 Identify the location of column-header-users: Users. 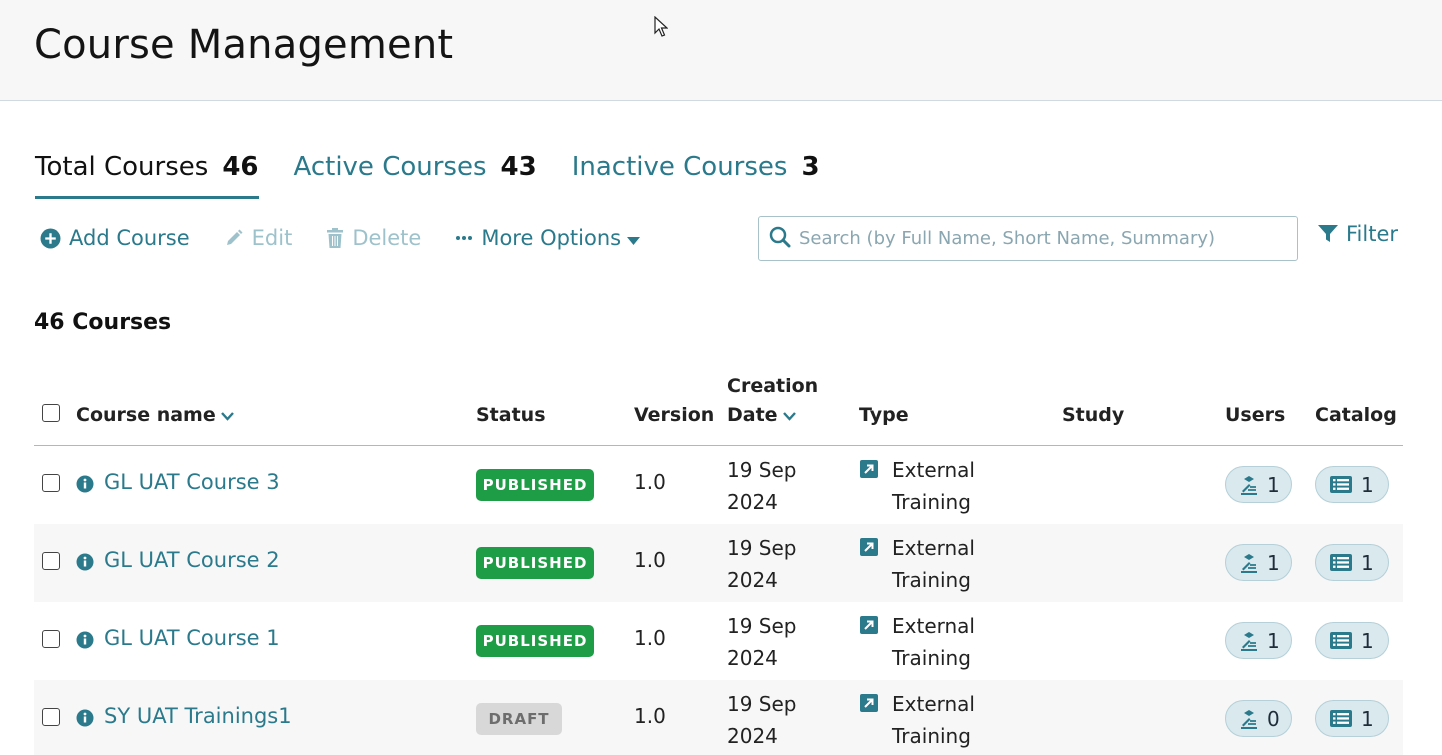
(1255, 415).